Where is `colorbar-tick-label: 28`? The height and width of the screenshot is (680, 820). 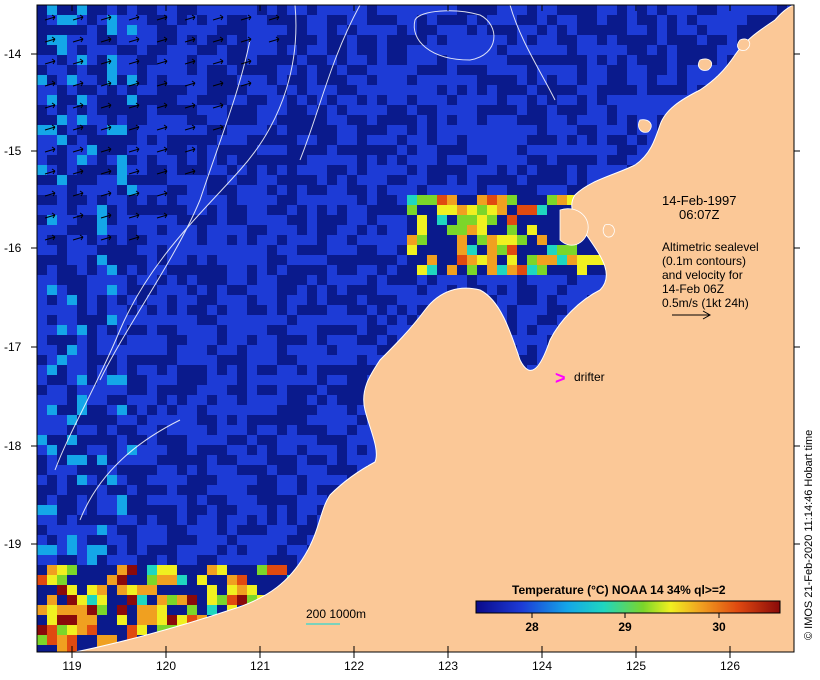 colorbar-tick-label: 28 is located at coordinates (532, 627).